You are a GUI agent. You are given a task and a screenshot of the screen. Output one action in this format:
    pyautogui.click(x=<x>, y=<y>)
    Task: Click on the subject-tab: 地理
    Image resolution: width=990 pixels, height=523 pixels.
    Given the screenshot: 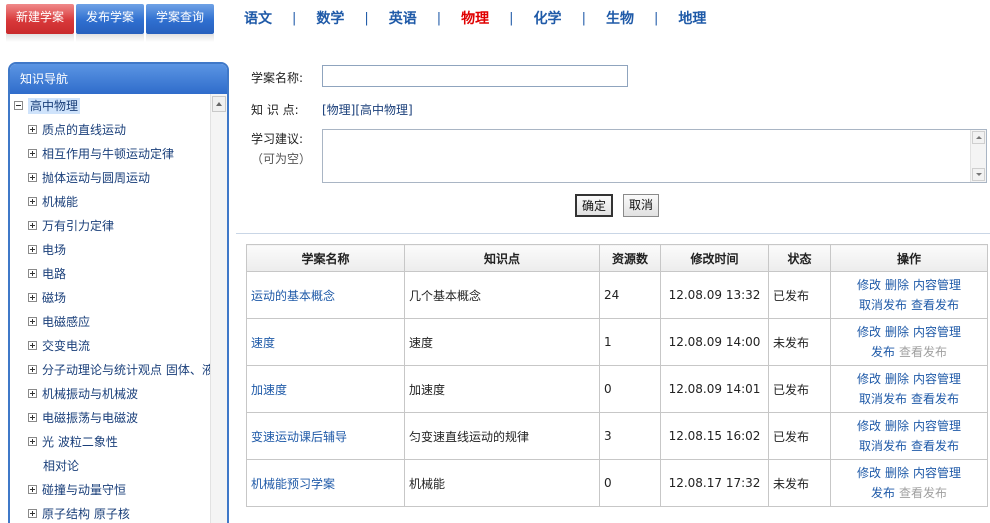 What is the action you would take?
    pyautogui.click(x=692, y=18)
    